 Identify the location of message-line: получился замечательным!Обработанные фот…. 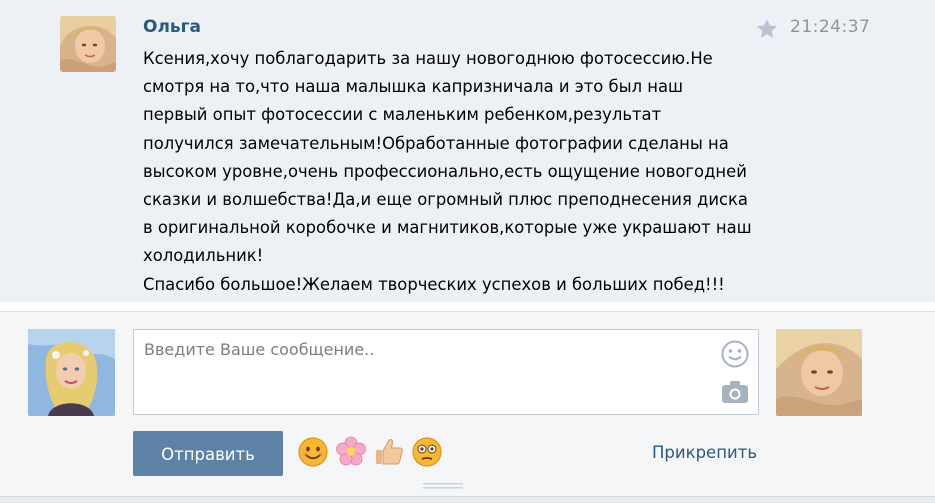
(436, 143).